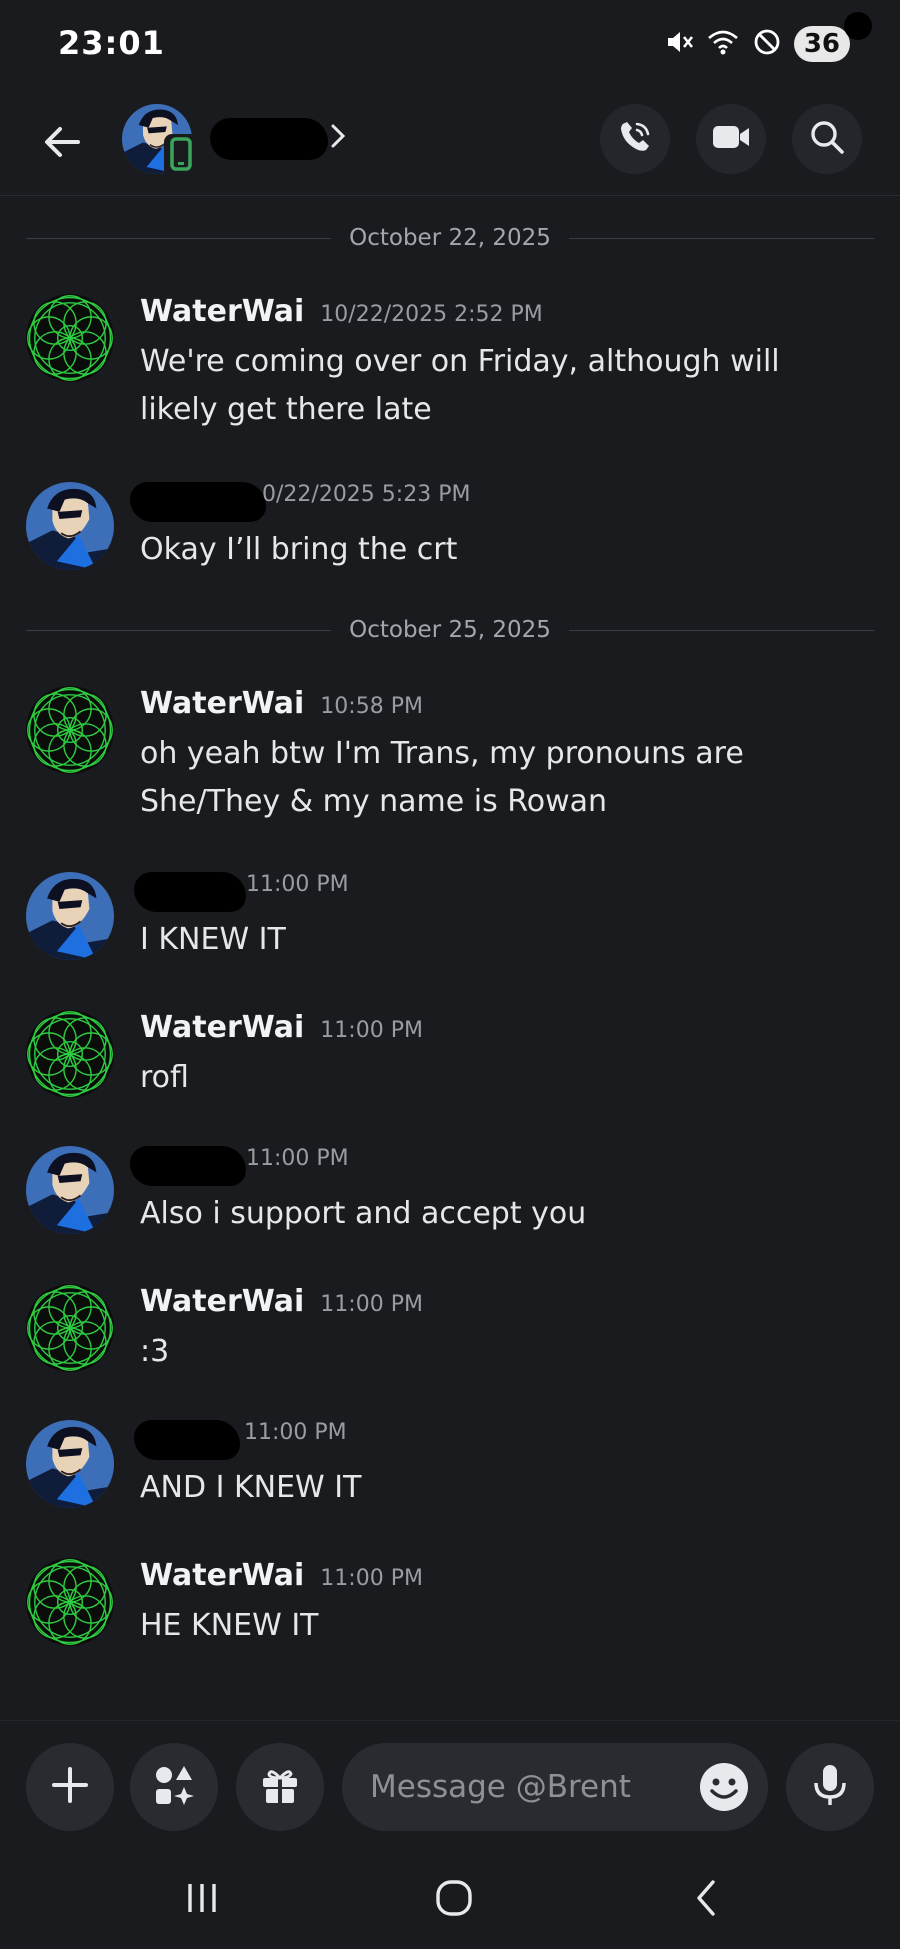 This screenshot has height=1949, width=900. I want to click on recents-icon, so click(202, 1900).